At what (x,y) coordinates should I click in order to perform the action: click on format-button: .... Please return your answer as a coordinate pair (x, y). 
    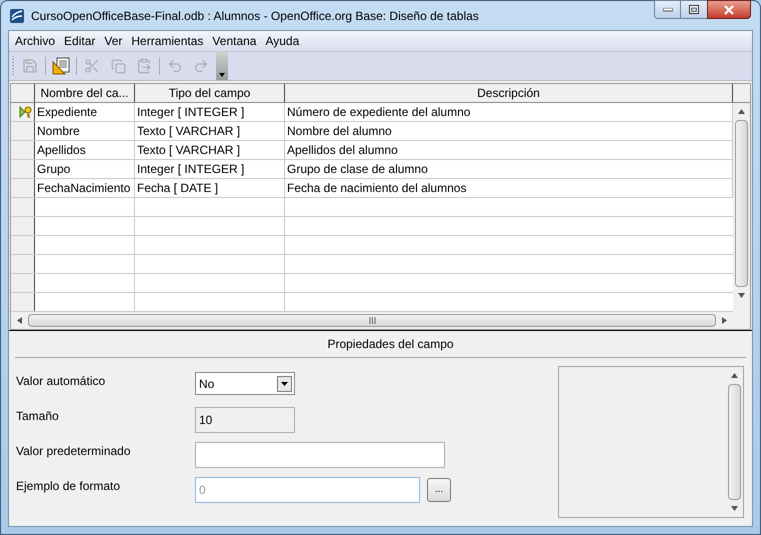
    Looking at the image, I should click on (439, 490).